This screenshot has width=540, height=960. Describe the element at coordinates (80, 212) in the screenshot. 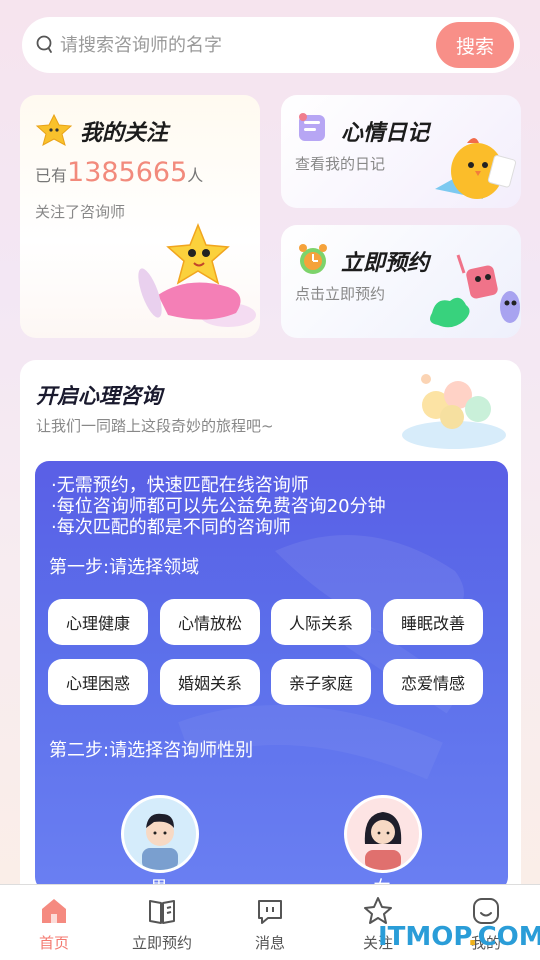

I see `card-subtitle: 关注了咨询师` at that location.